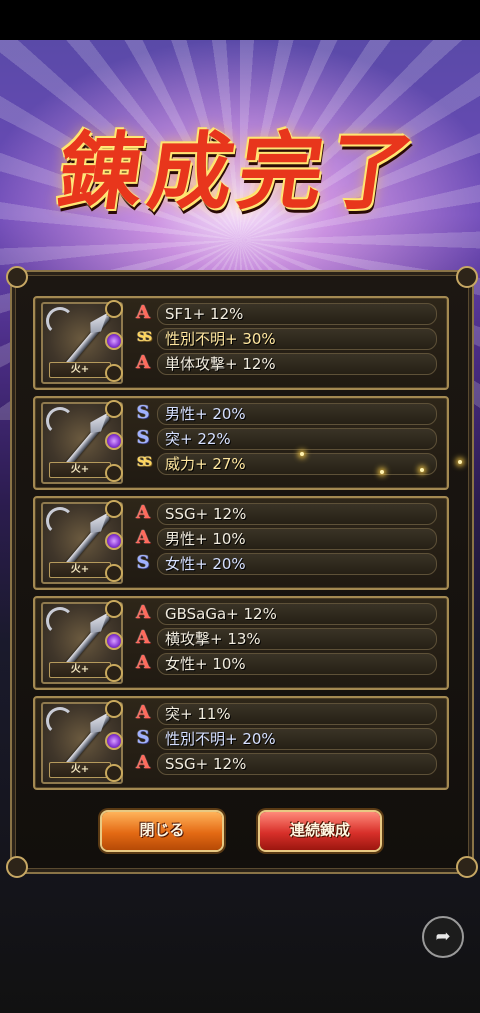 The height and width of the screenshot is (1013, 480). What do you see at coordinates (162, 831) in the screenshot?
I see `close-button: 閉じる` at bounding box center [162, 831].